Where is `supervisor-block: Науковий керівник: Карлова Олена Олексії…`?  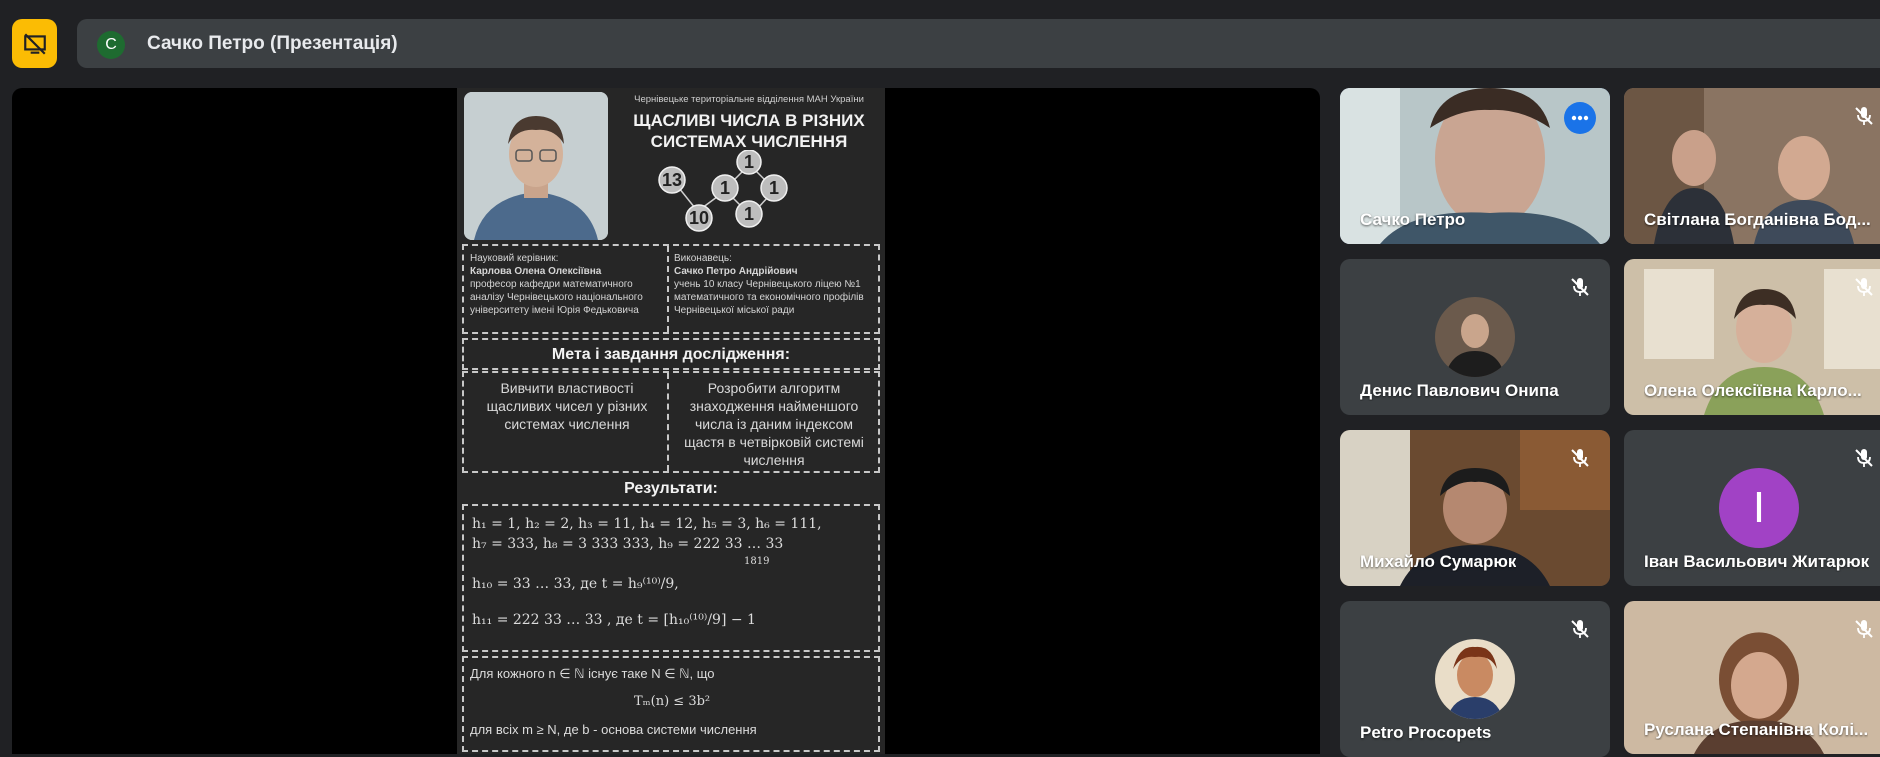
supervisor-block: Науковий керівник: Карлова Олена Олексії… is located at coordinates (556, 284).